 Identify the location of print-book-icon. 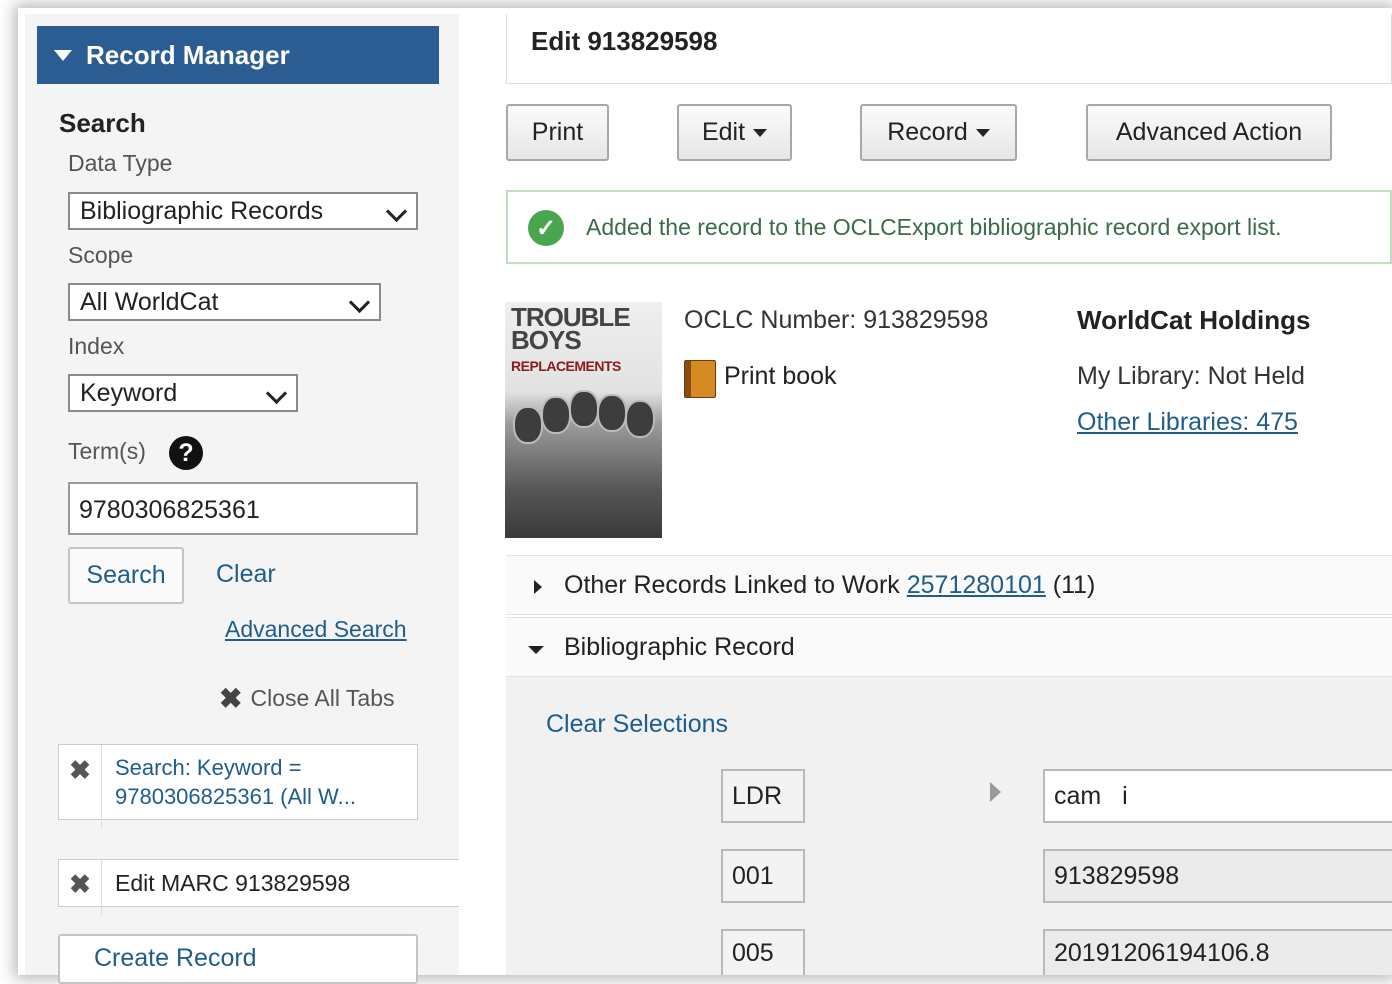
(700, 379).